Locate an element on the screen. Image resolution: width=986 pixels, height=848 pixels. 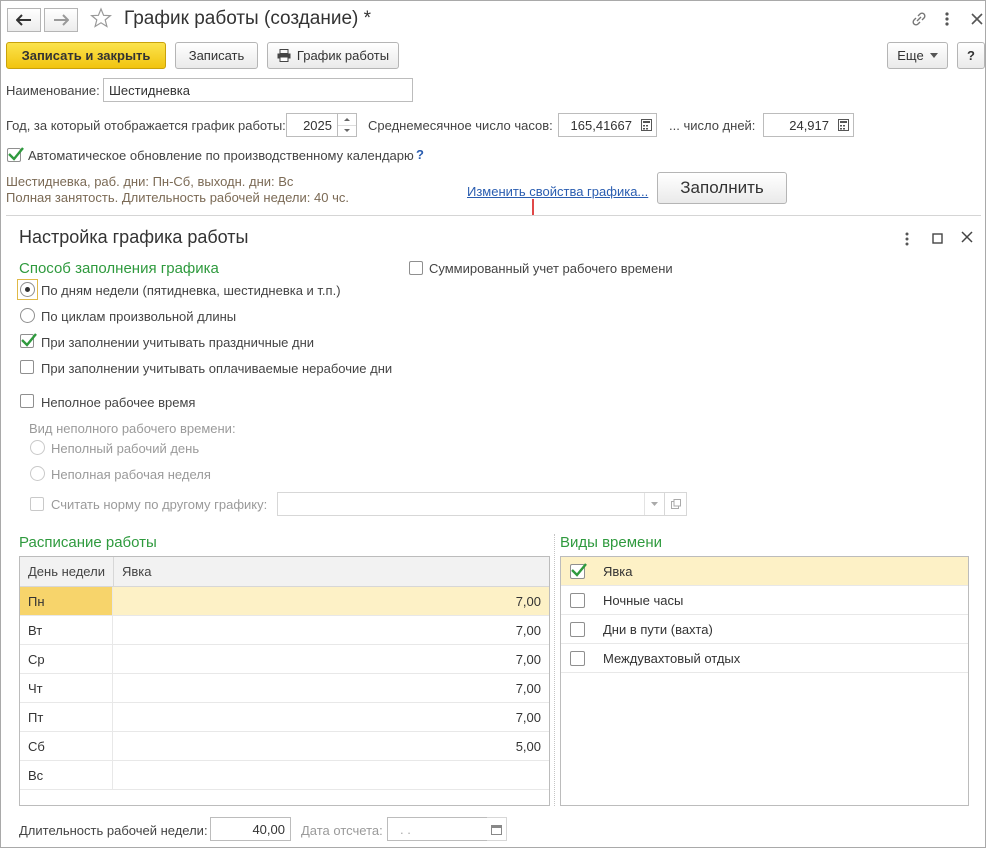
spin-down-icon is located at coordinates (347, 131).